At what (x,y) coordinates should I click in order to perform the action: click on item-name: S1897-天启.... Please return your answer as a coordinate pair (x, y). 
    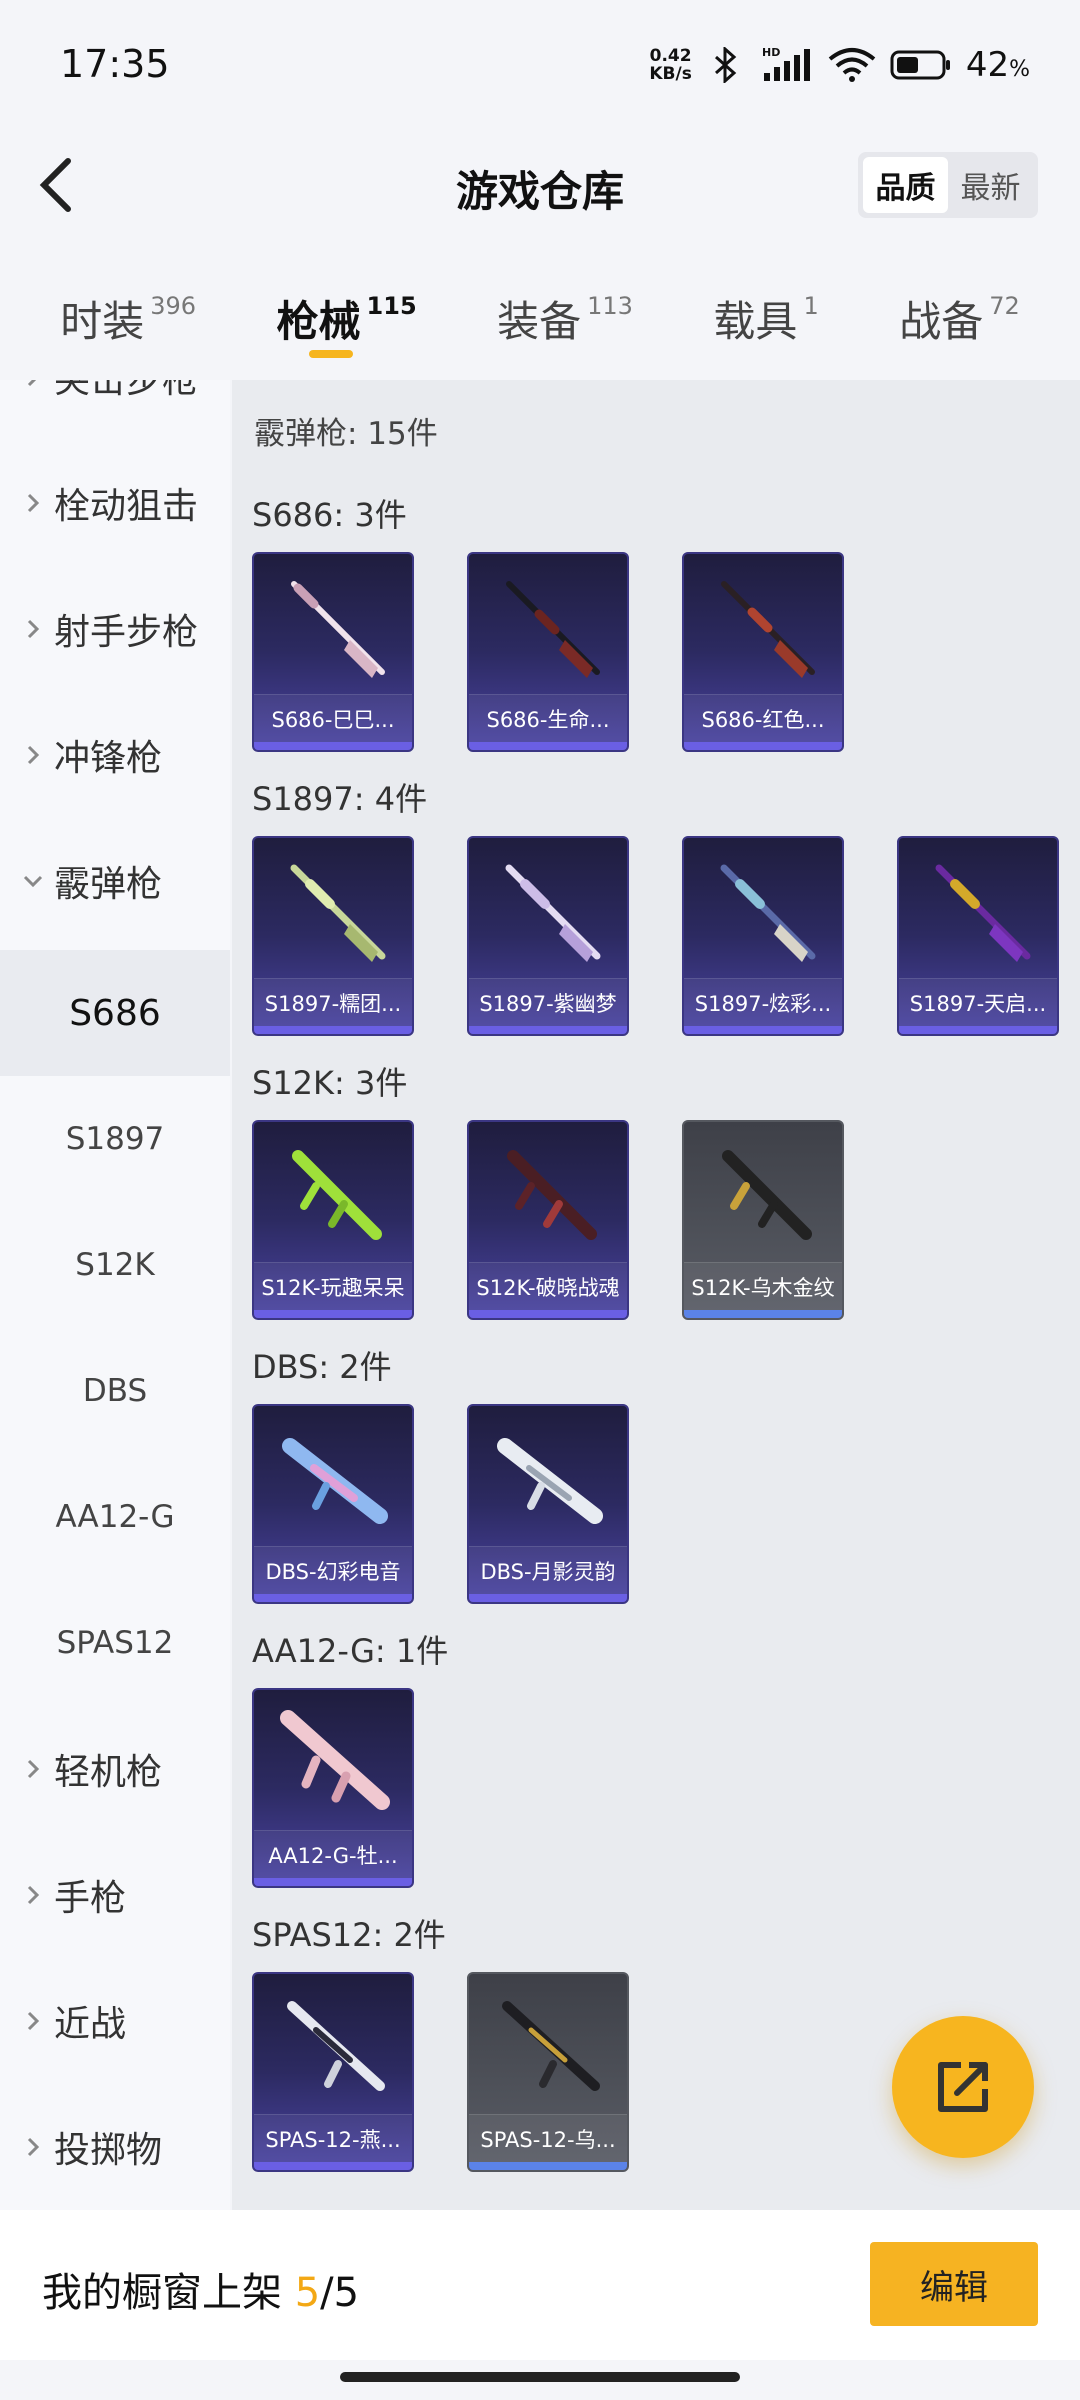
    Looking at the image, I should click on (978, 1002).